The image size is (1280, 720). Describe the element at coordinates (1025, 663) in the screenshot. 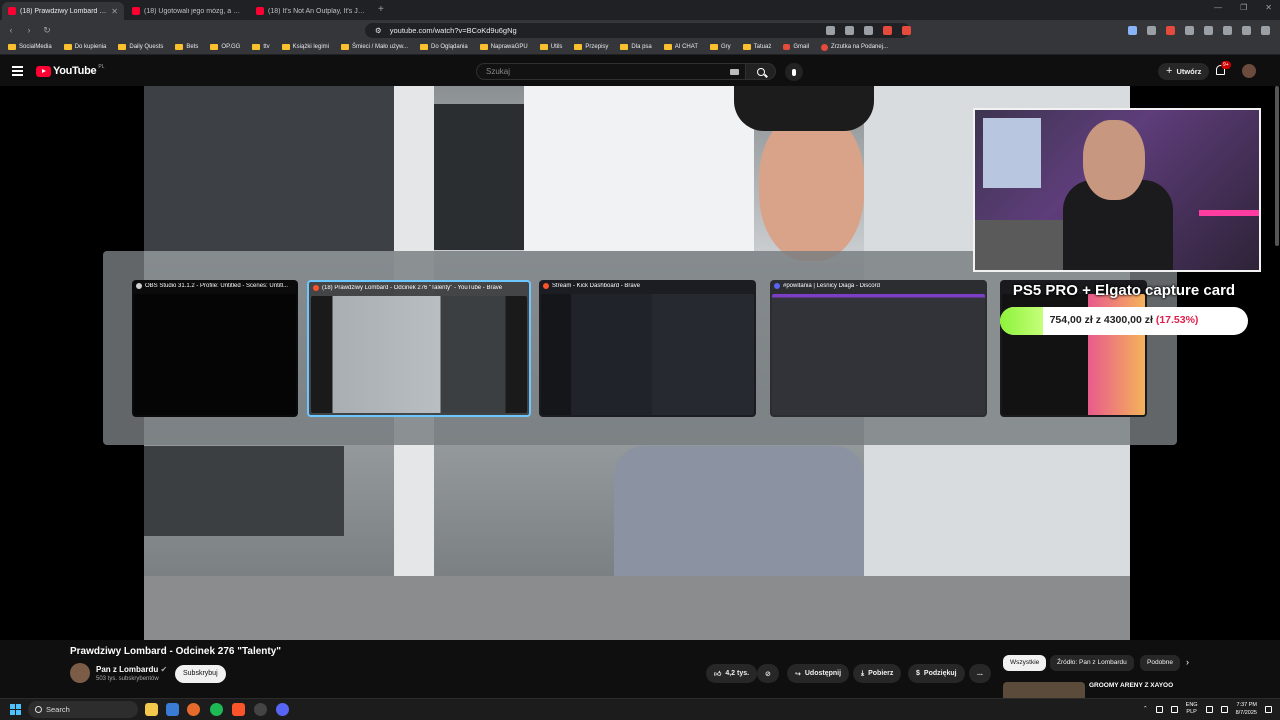

I see `chip-all: Wszystkie` at that location.